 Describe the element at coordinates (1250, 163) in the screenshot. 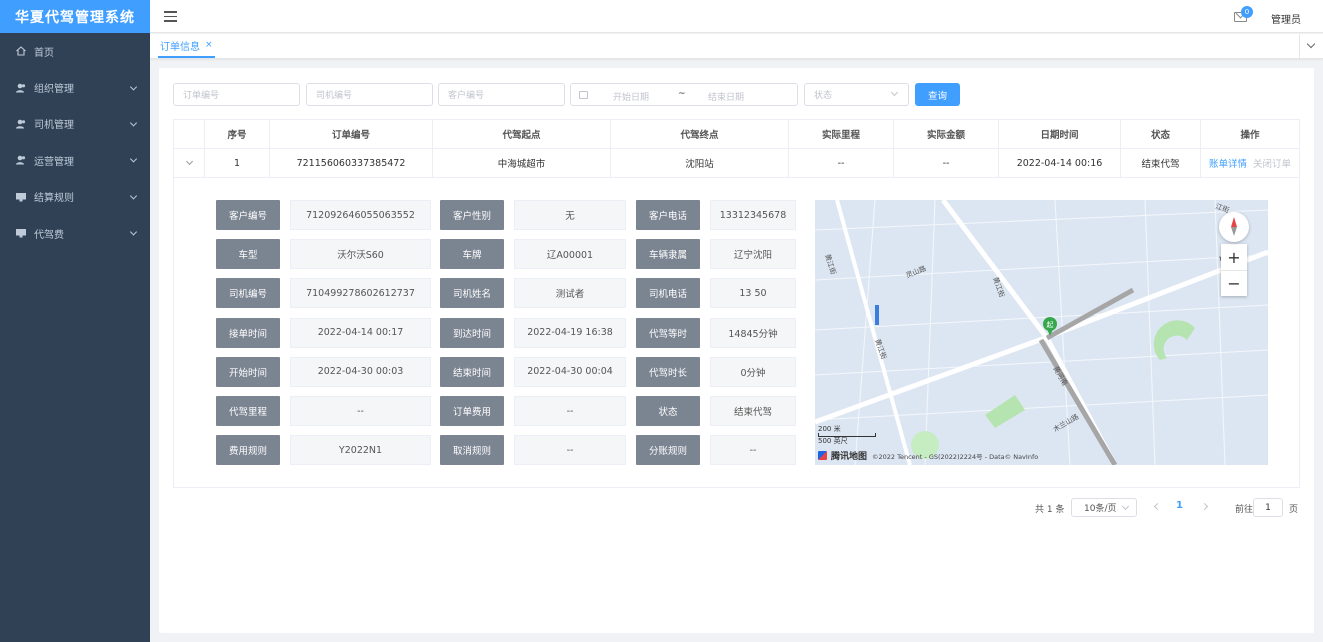

I see `actions-cell: 账单详情 关闭订单` at that location.